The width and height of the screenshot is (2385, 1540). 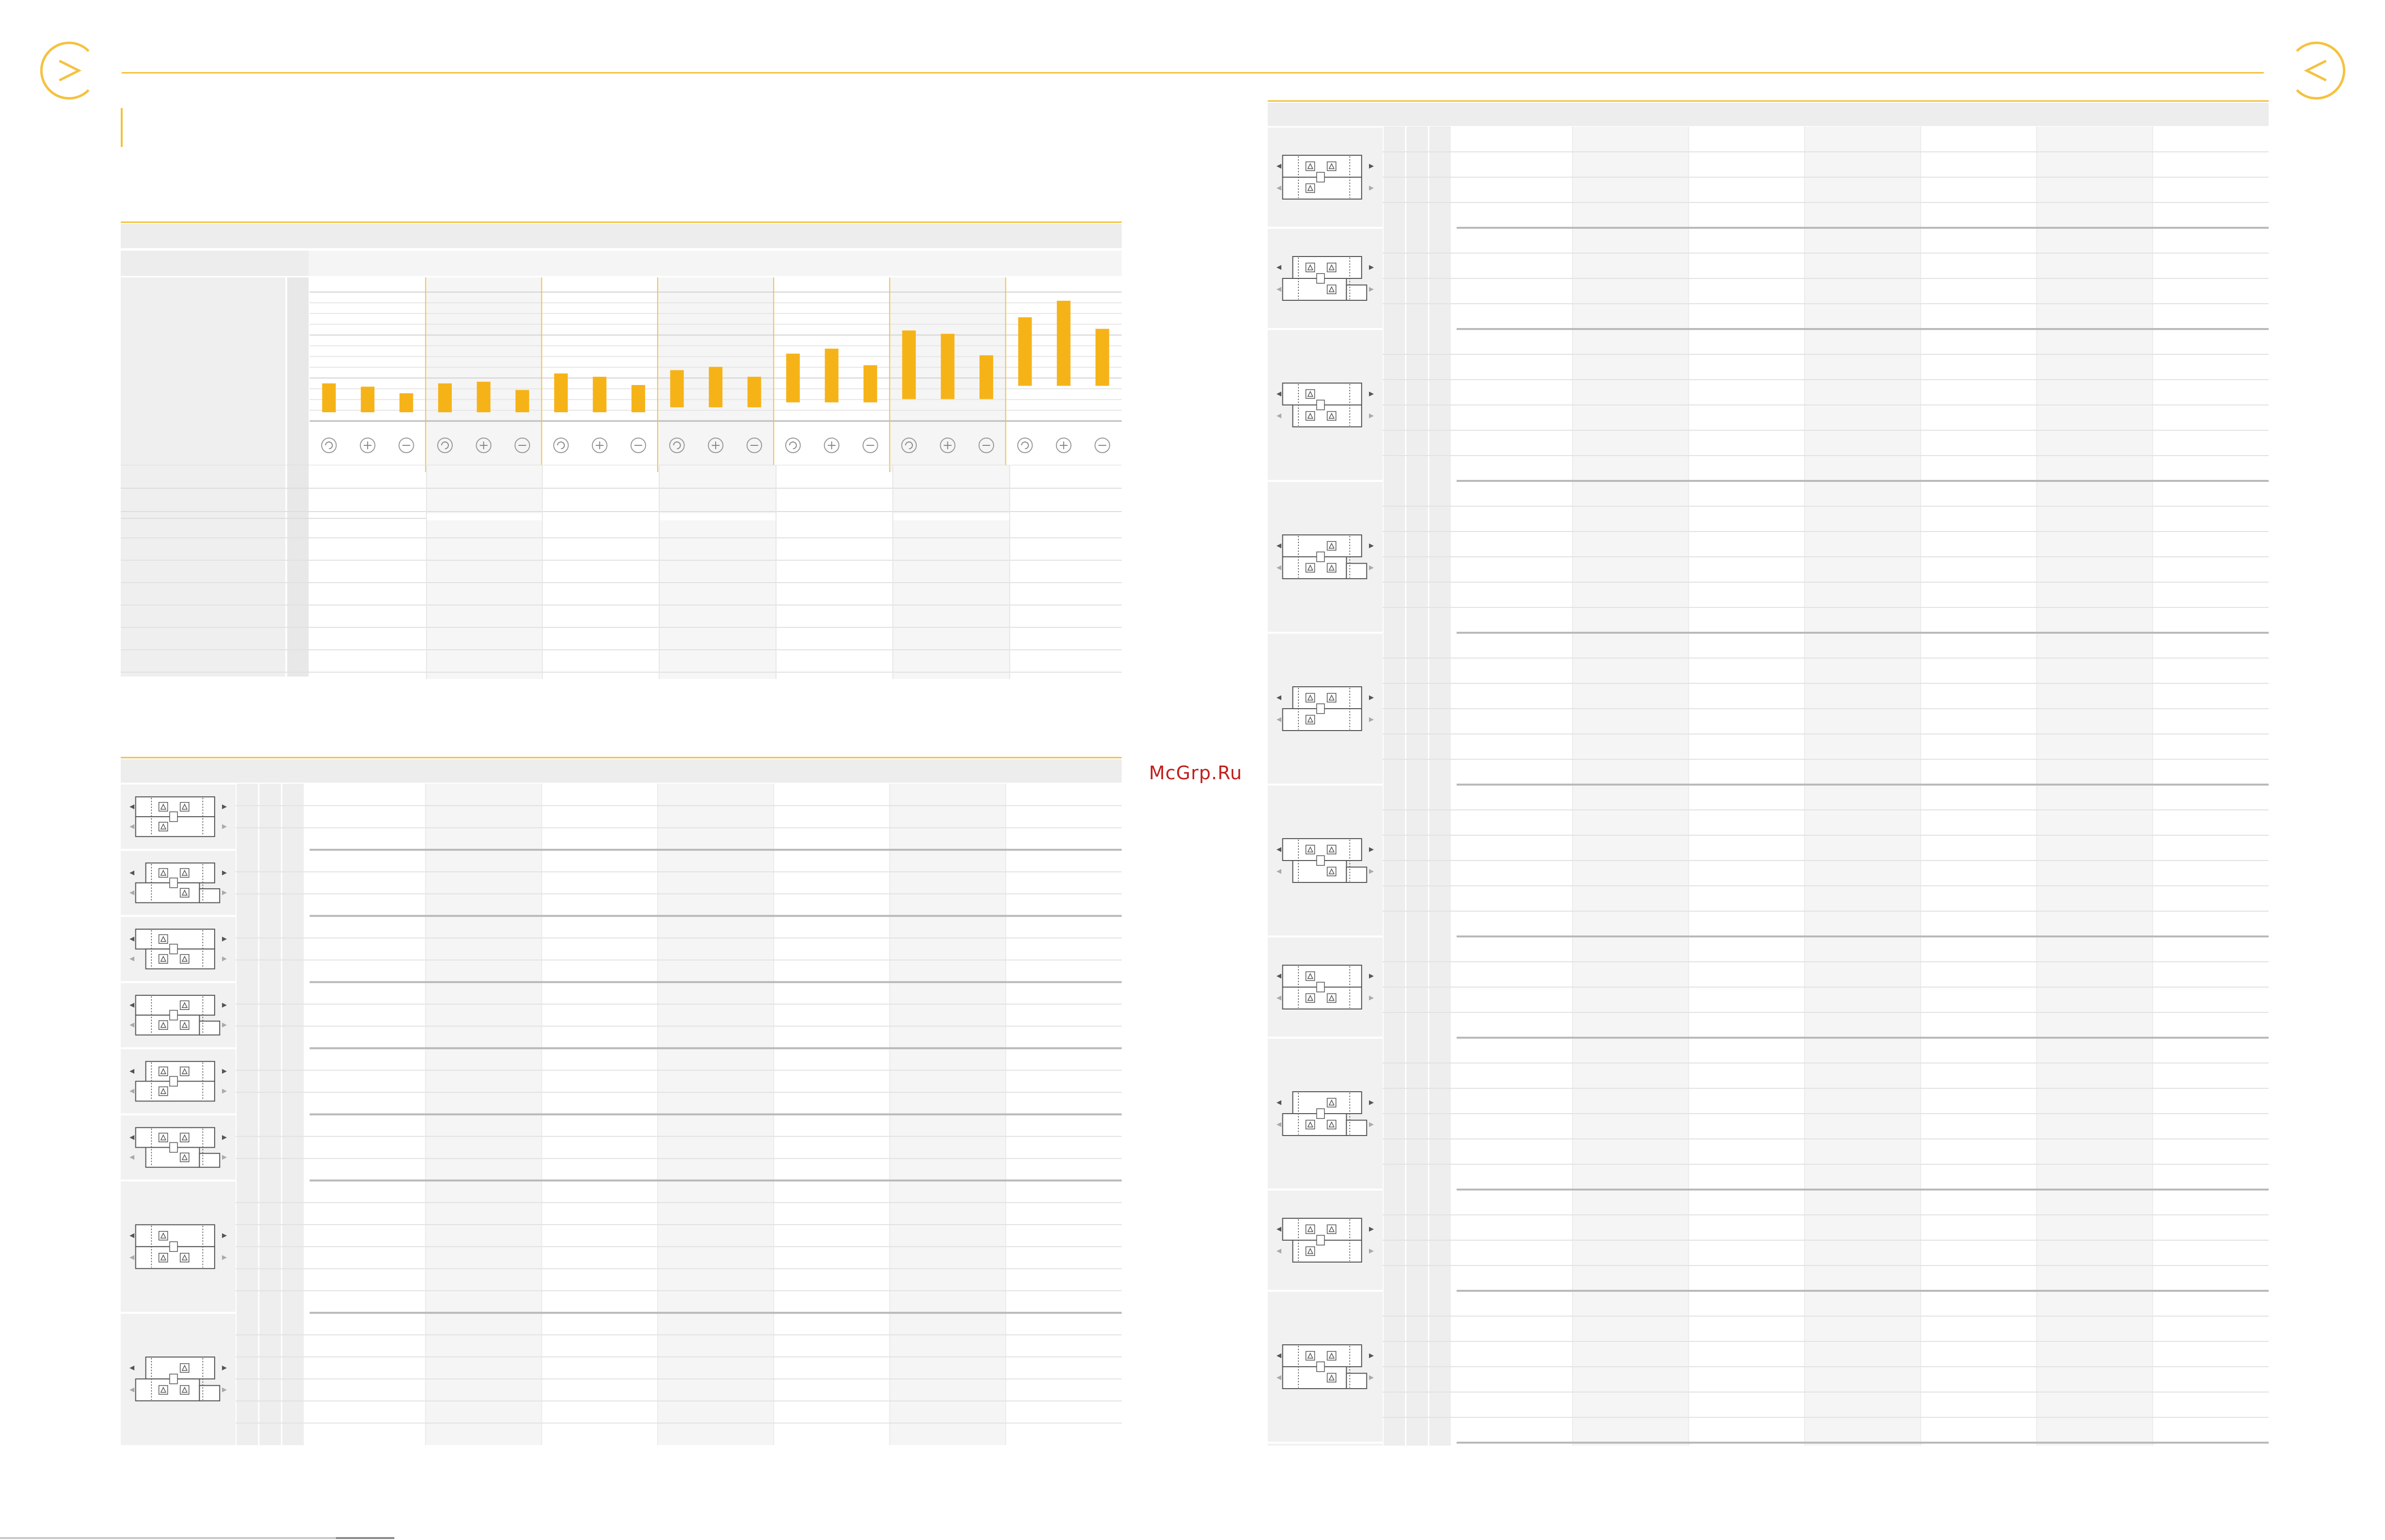 What do you see at coordinates (168, 1538) in the screenshot?
I see `footer-rule` at bounding box center [168, 1538].